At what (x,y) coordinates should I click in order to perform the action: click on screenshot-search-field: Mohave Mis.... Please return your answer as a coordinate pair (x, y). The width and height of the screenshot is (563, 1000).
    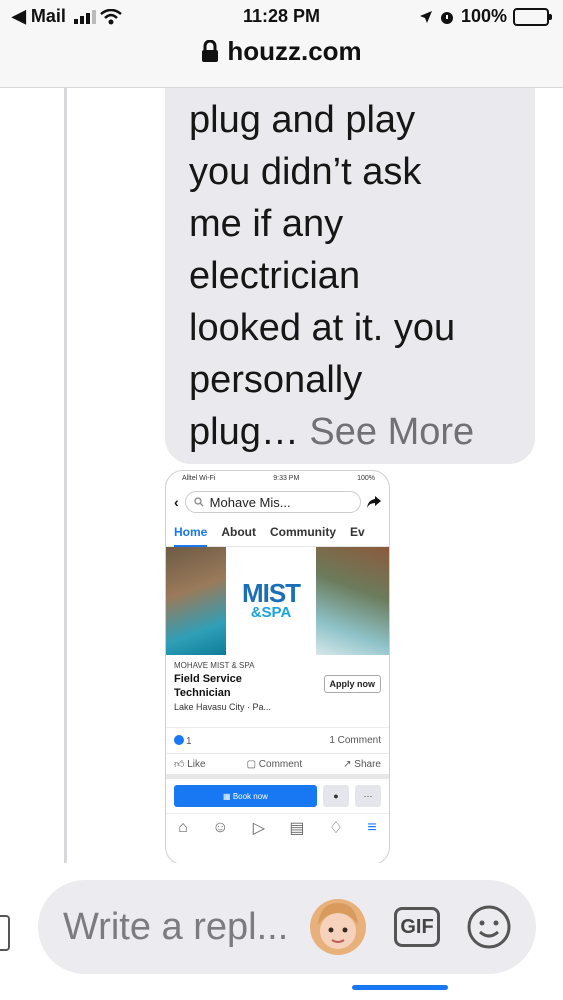
    Looking at the image, I should click on (272, 502).